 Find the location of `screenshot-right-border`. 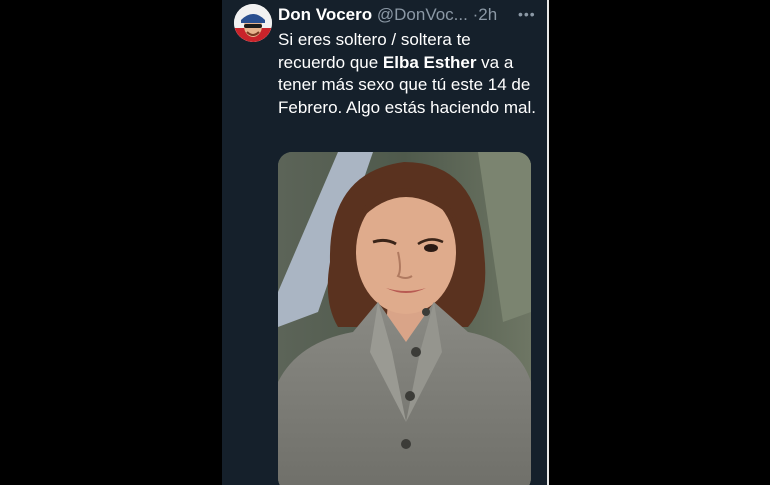

screenshot-right-border is located at coordinates (548, 242).